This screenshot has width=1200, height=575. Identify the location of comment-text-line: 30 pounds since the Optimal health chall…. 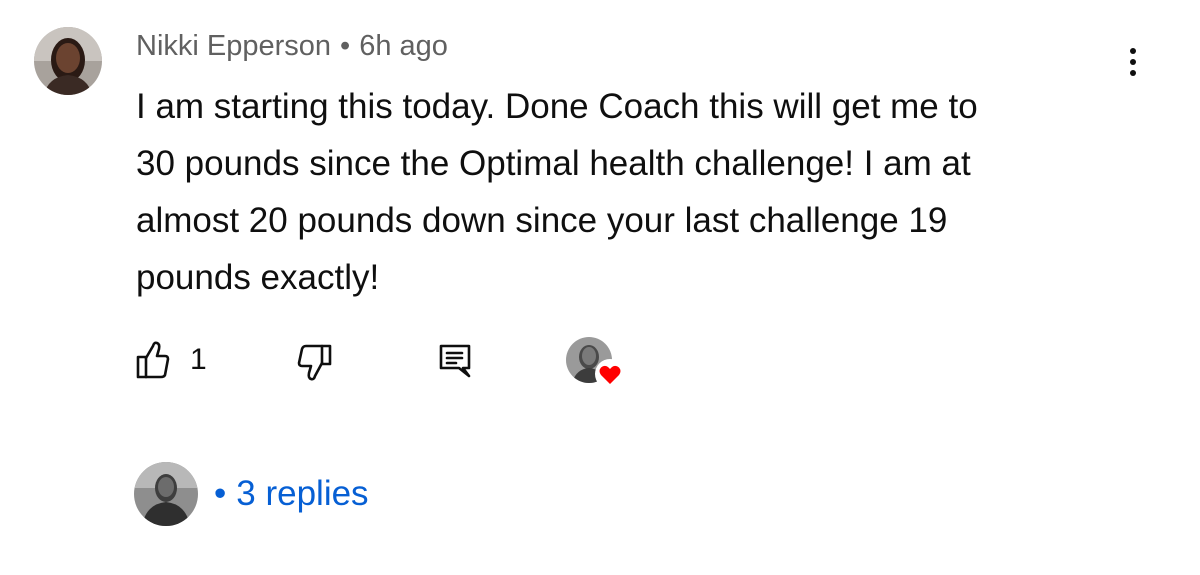
(553, 163).